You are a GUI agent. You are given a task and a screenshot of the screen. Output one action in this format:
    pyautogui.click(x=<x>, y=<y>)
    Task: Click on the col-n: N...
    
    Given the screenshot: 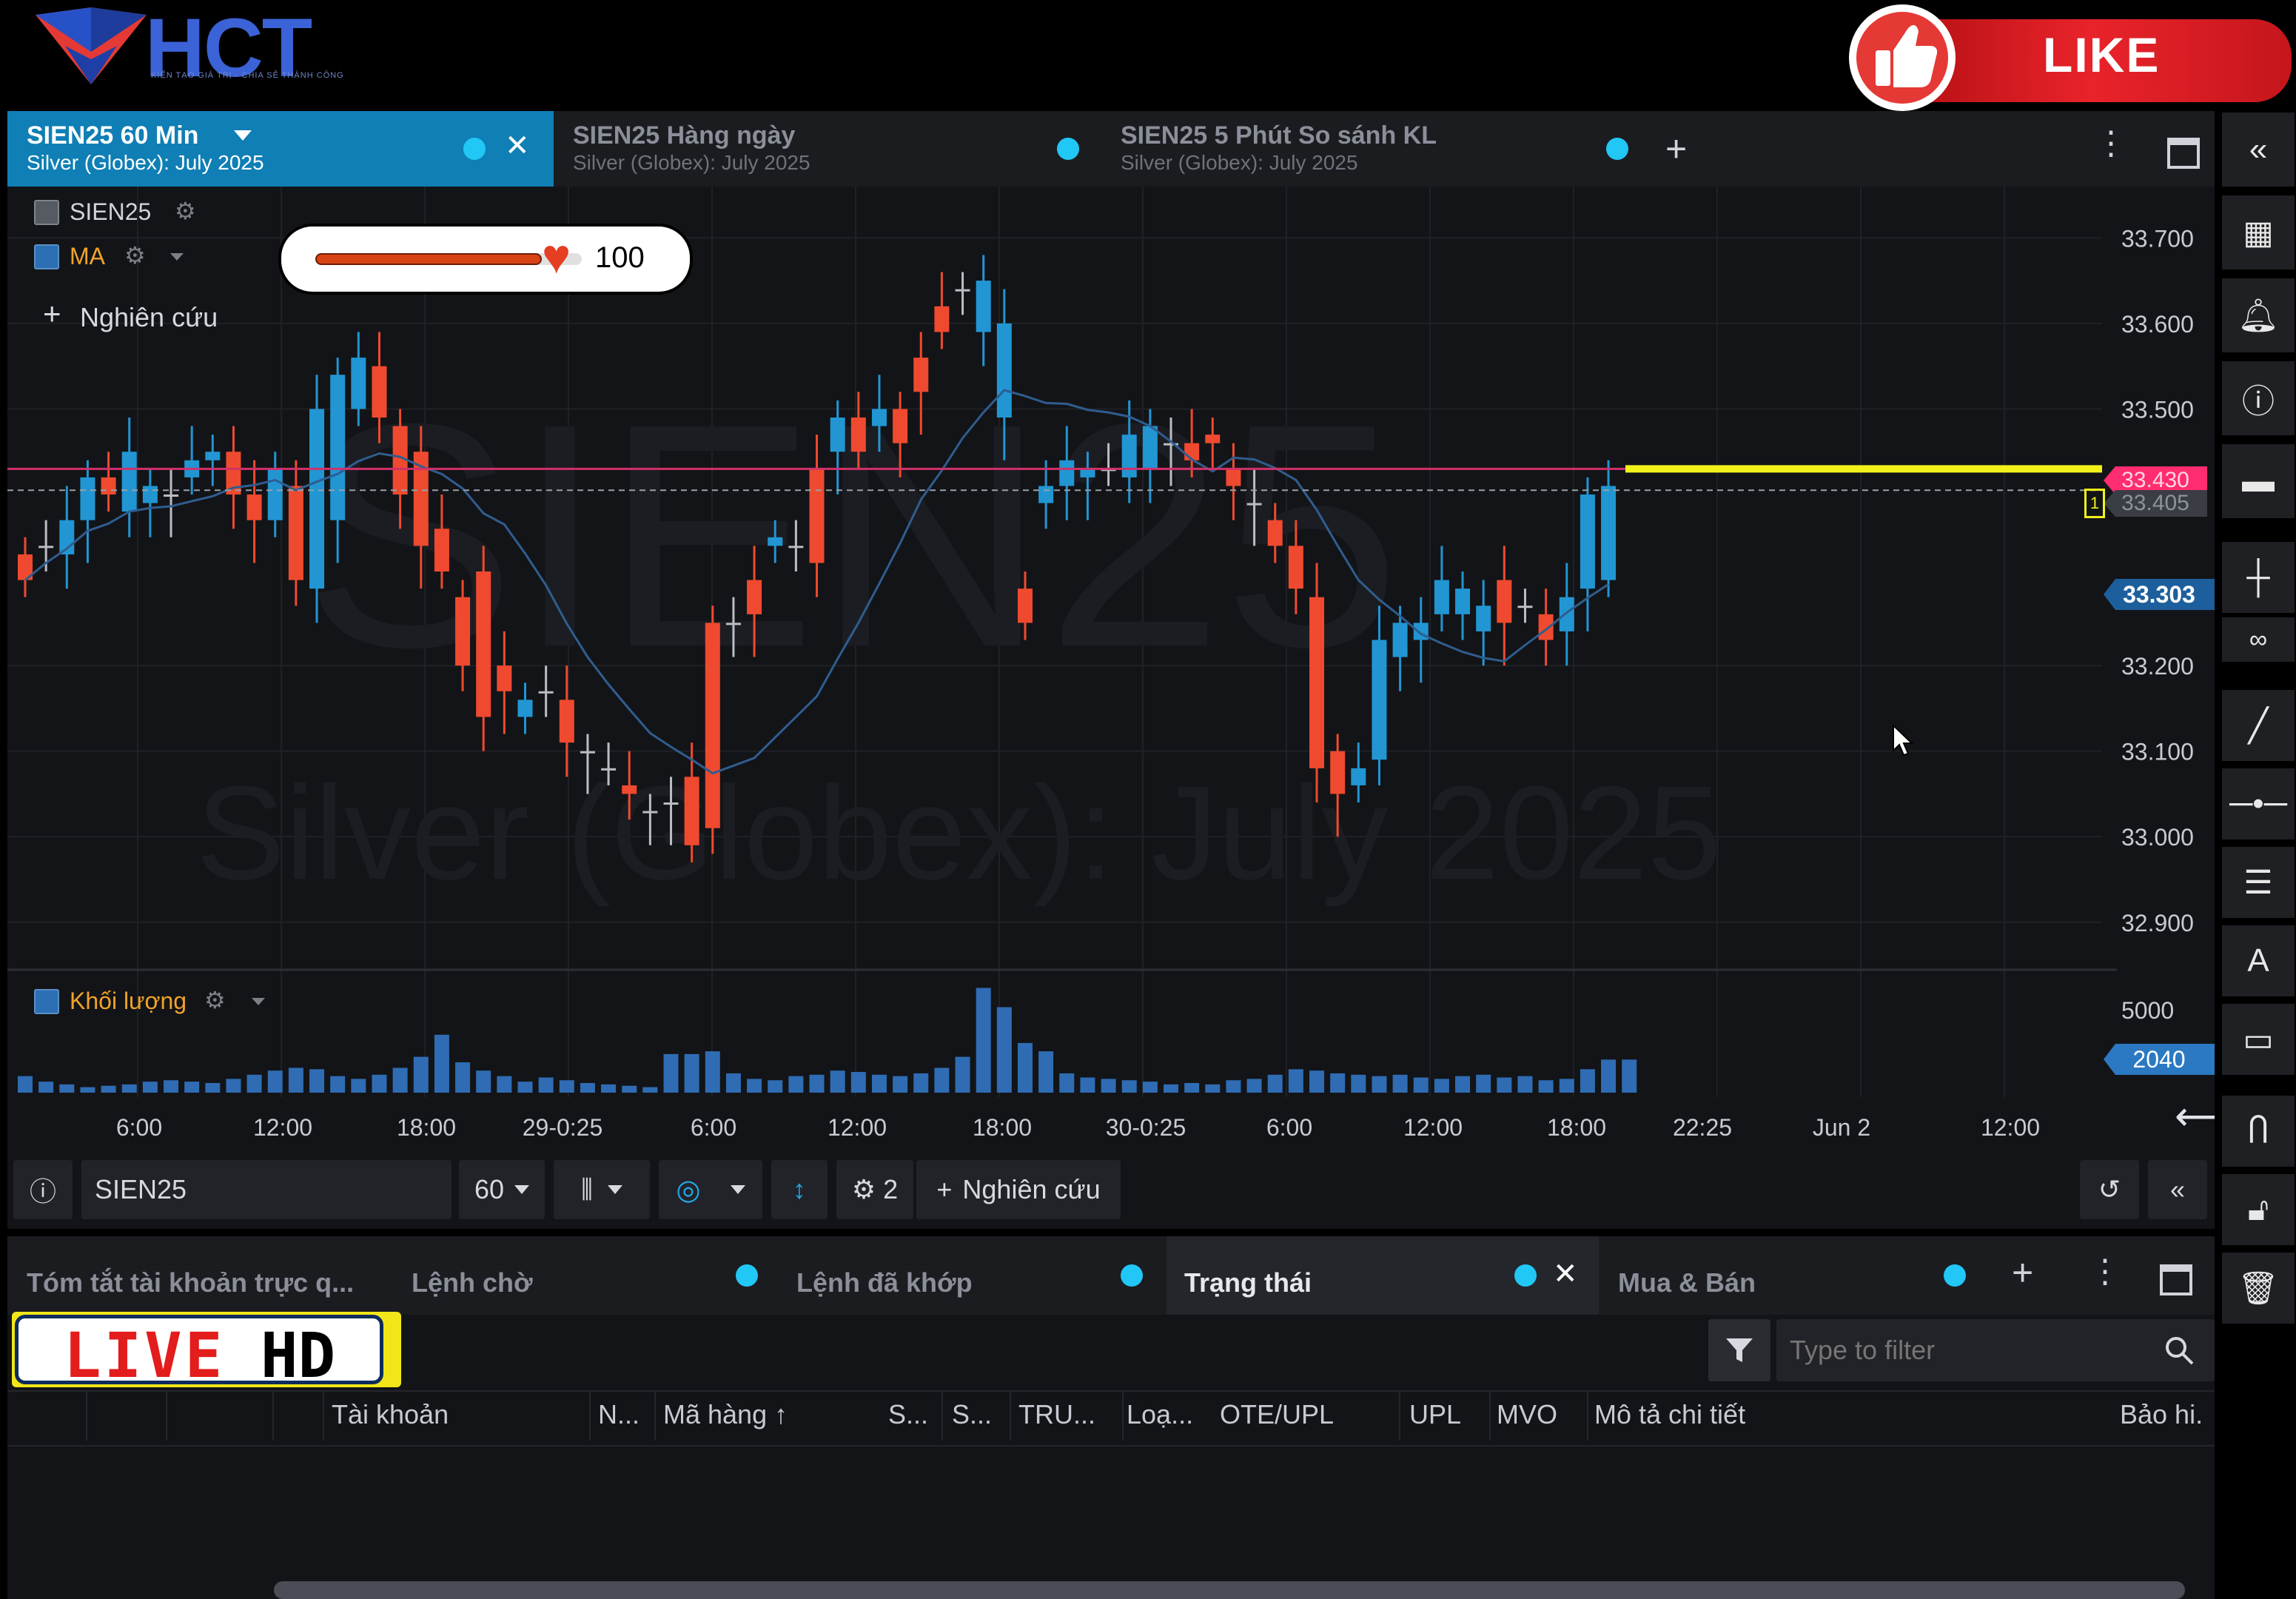 What is the action you would take?
    pyautogui.click(x=619, y=1414)
    